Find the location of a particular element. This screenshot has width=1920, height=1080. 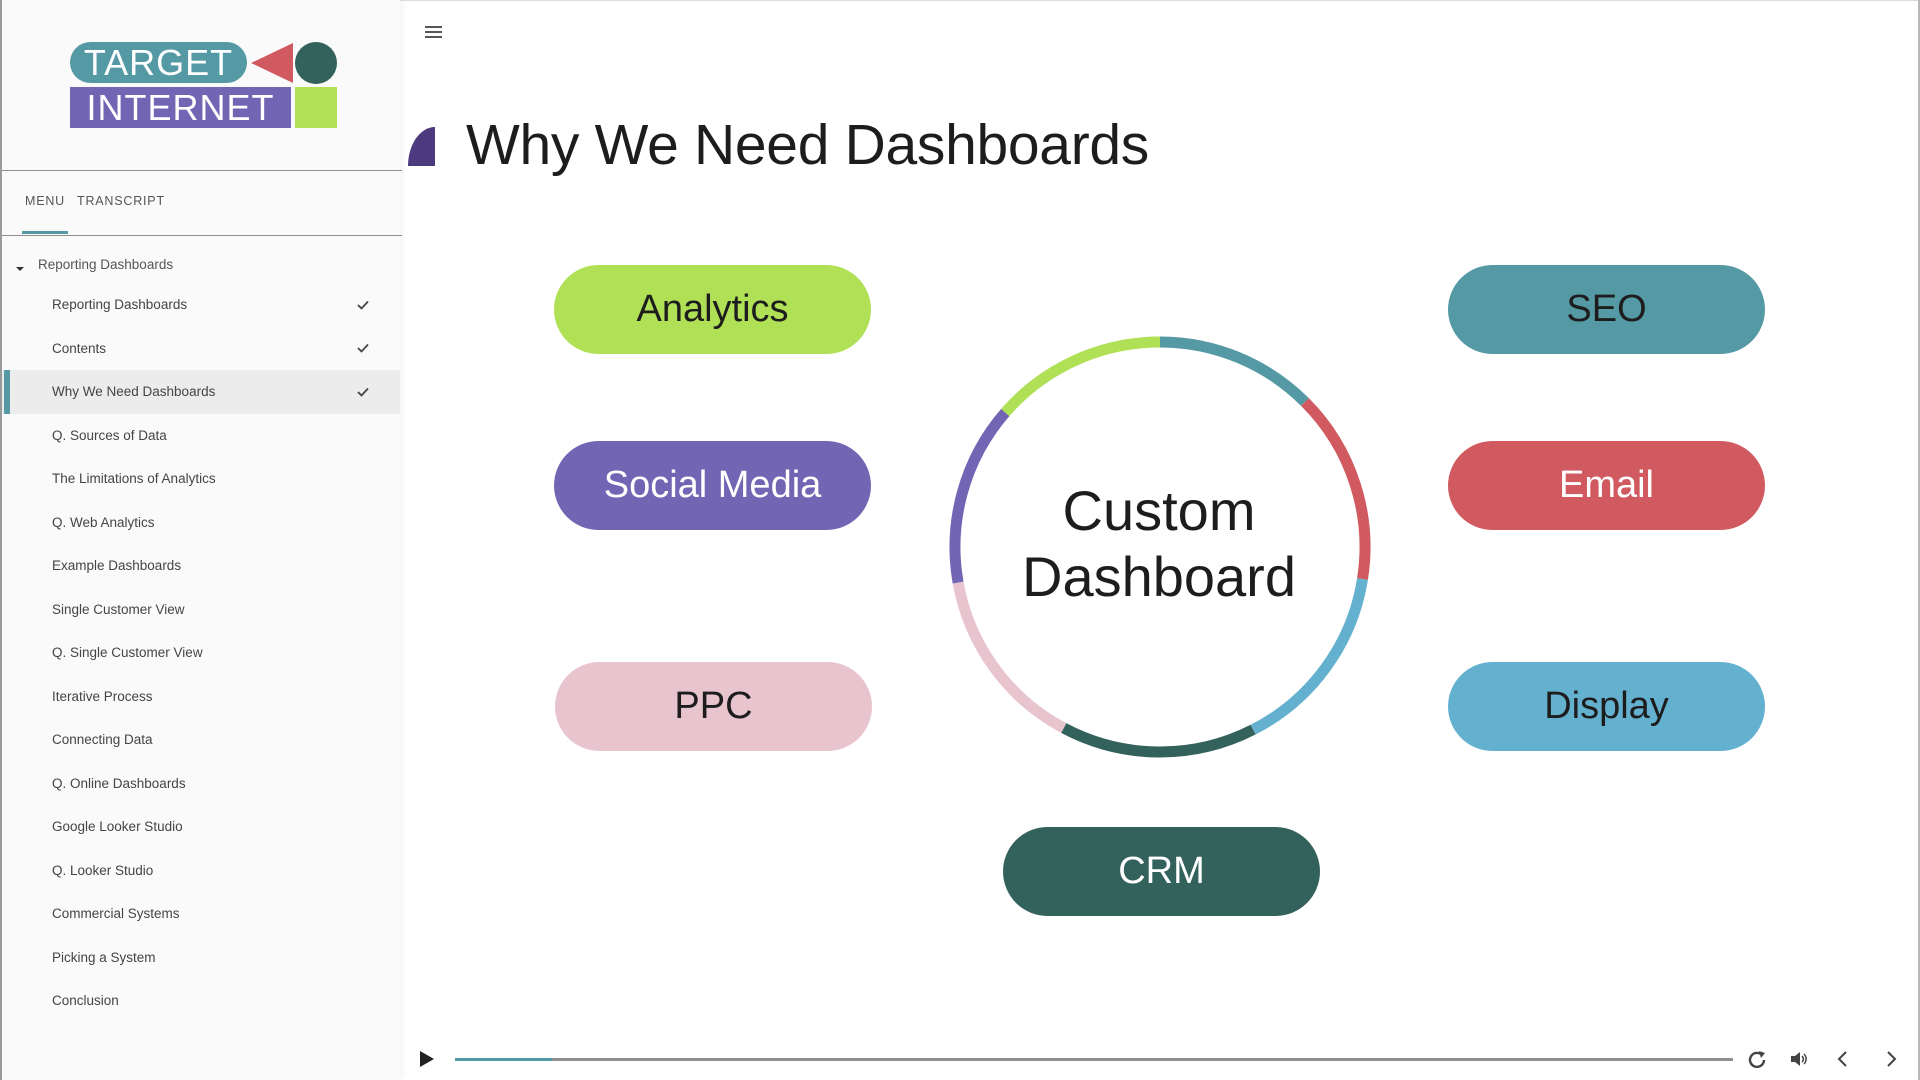

pill-email-label: Email is located at coordinates (1606, 485).